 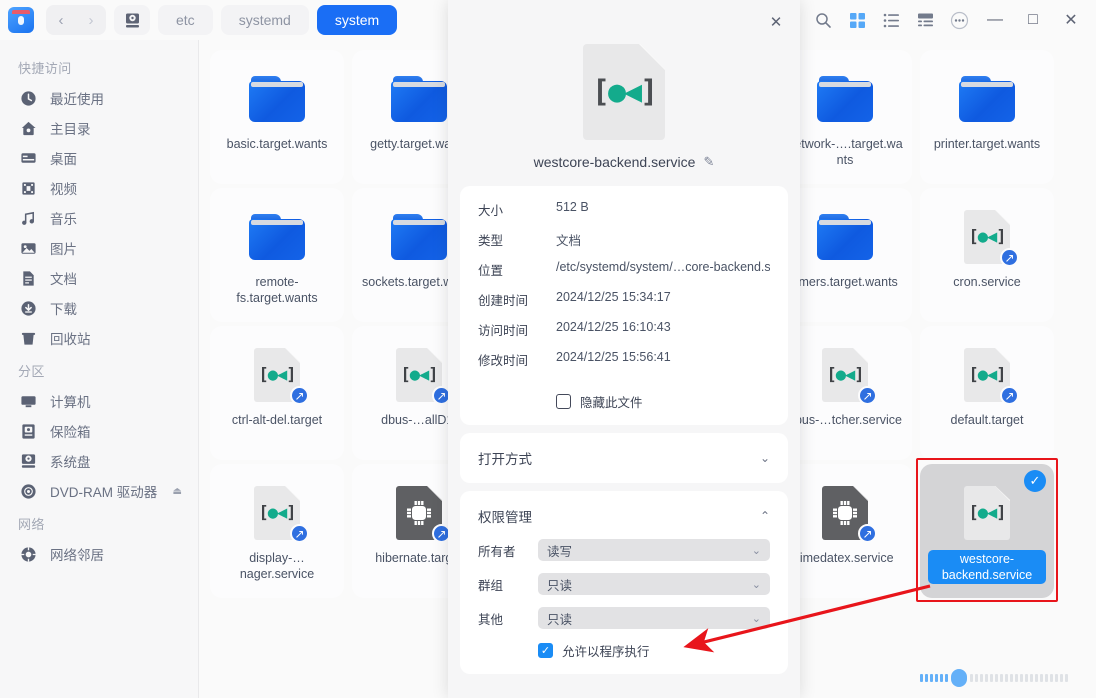 I want to click on selected-check-badge-icon: ✓, so click(x=1035, y=481).